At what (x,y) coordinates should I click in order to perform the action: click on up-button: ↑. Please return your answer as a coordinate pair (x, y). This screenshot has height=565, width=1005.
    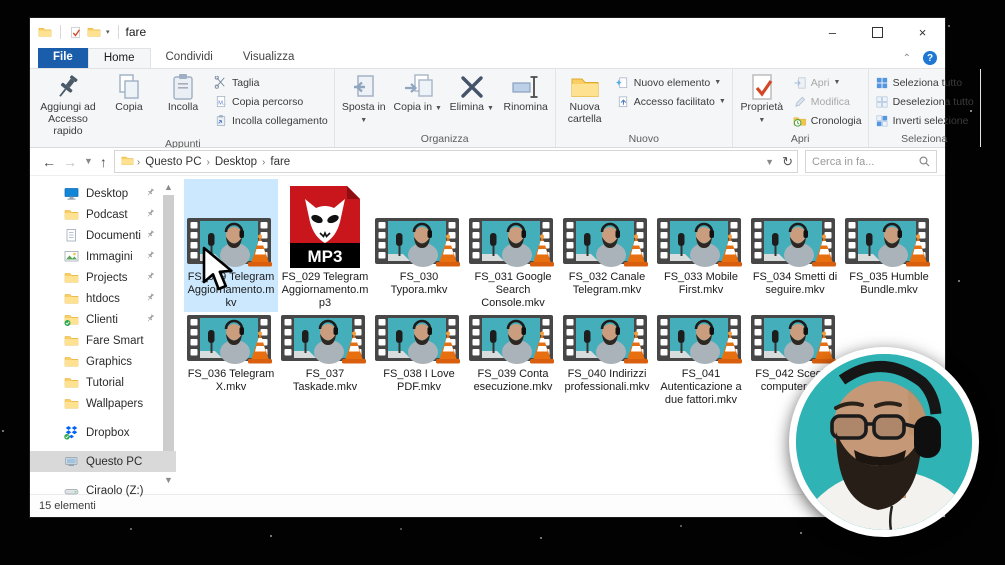
    Looking at the image, I should click on (103, 162).